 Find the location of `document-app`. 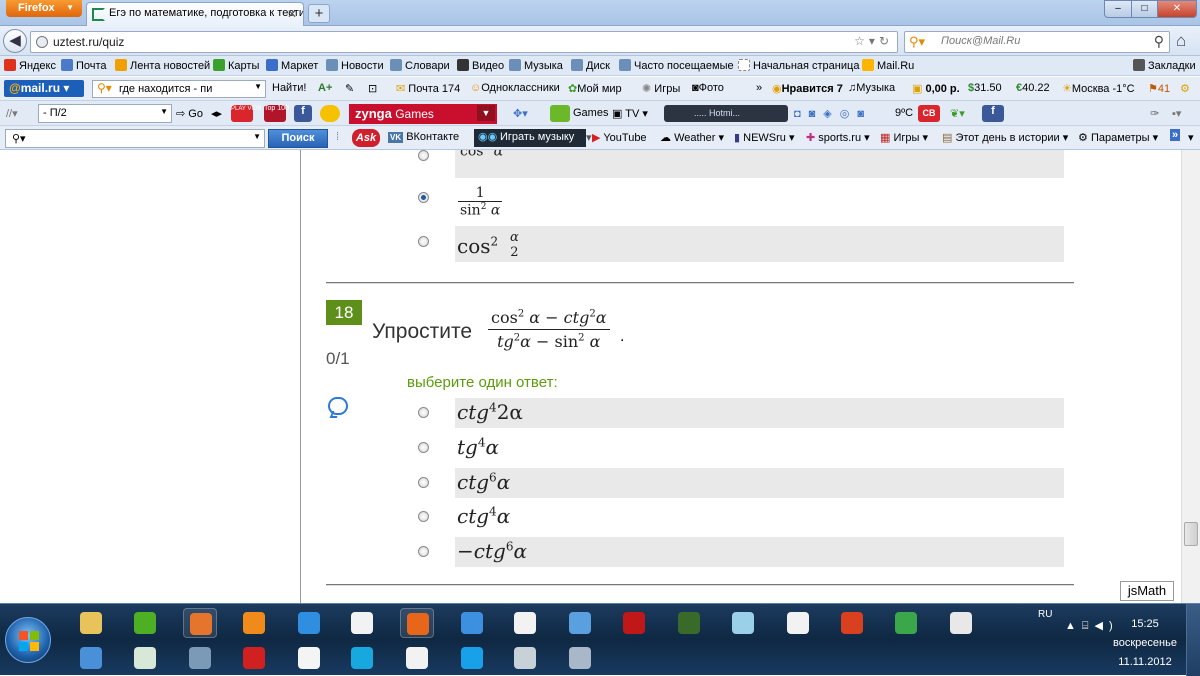

document-app is located at coordinates (362, 623).